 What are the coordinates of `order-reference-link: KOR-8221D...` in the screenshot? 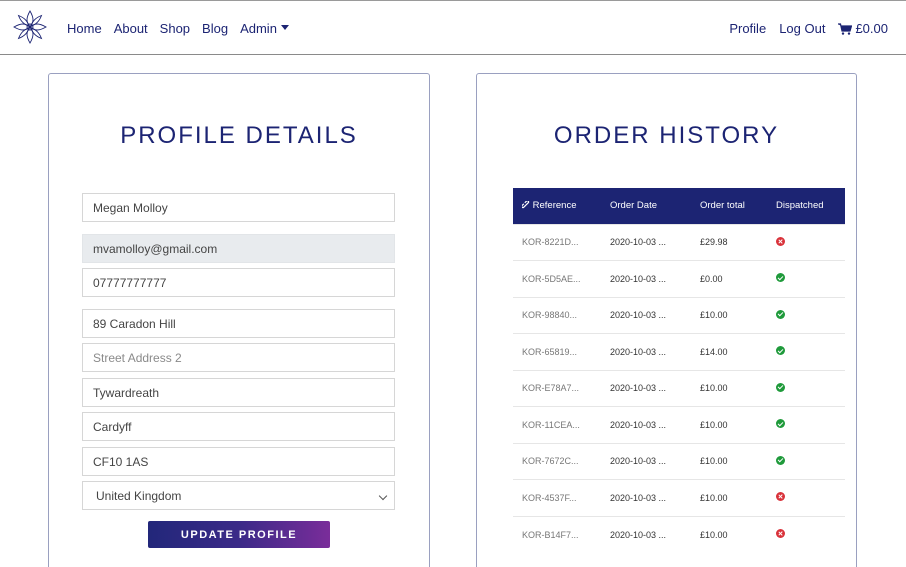 It's located at (557, 242).